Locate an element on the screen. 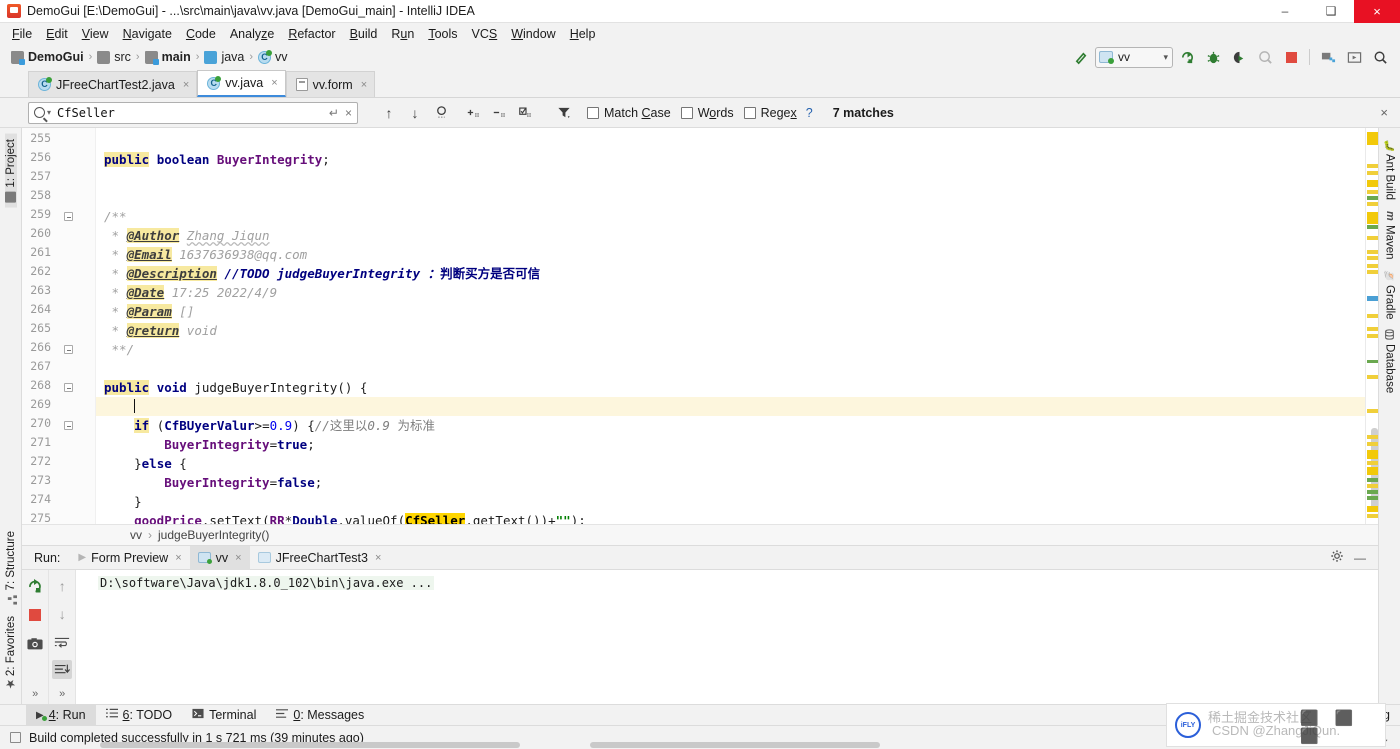  more-actions-icon: » is located at coordinates (35, 696).